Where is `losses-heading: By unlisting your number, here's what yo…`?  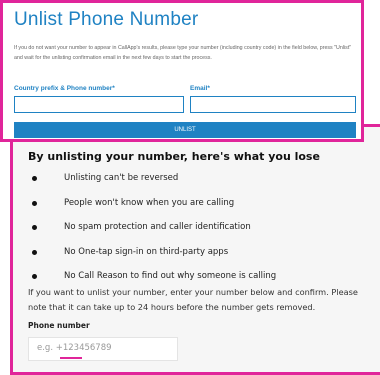 losses-heading: By unlisting your number, here's what yo… is located at coordinates (174, 156).